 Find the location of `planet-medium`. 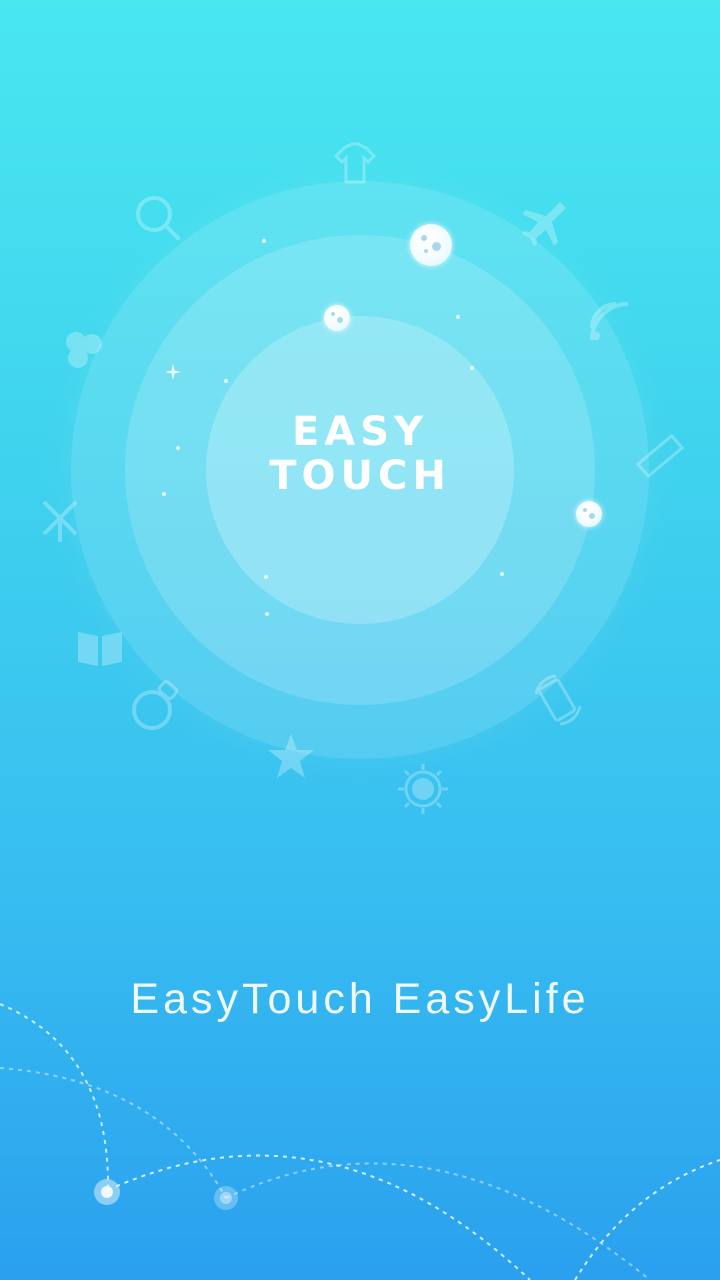

planet-medium is located at coordinates (589, 514).